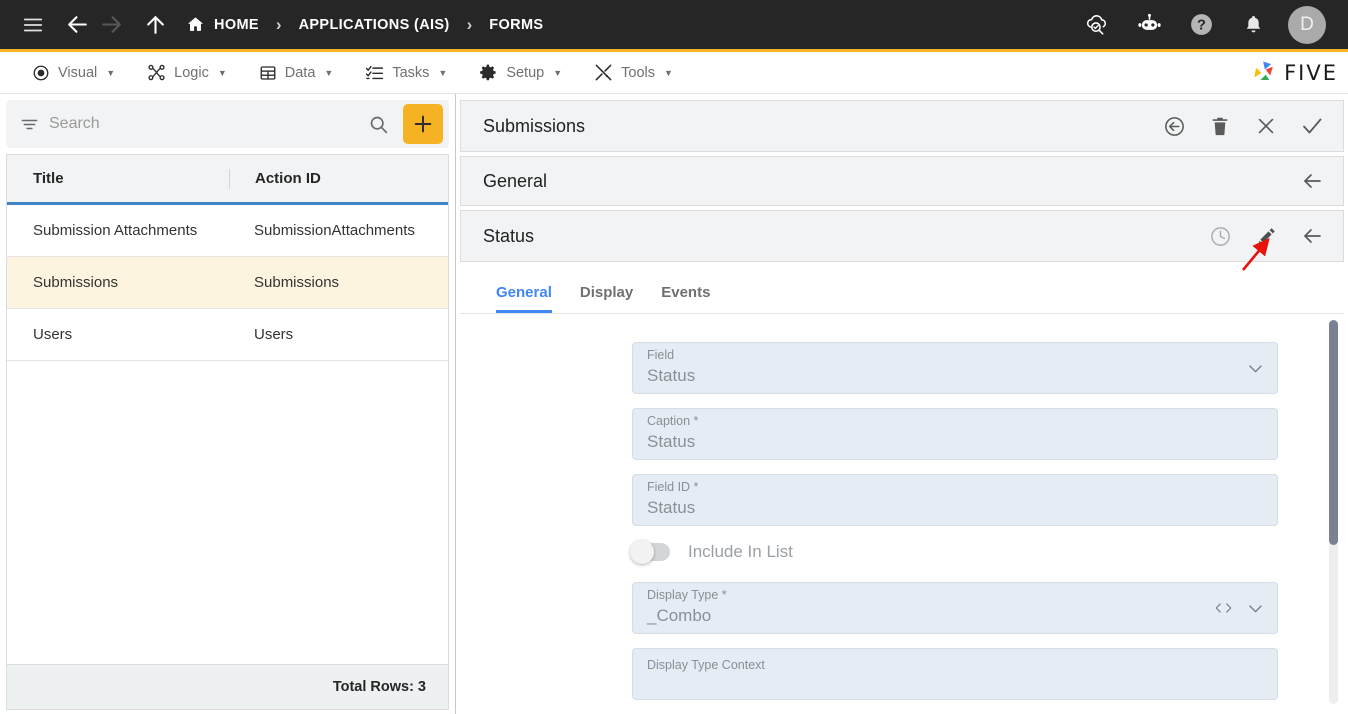 Image resolution: width=1348 pixels, height=714 pixels. I want to click on field-label: Caption *, so click(673, 421).